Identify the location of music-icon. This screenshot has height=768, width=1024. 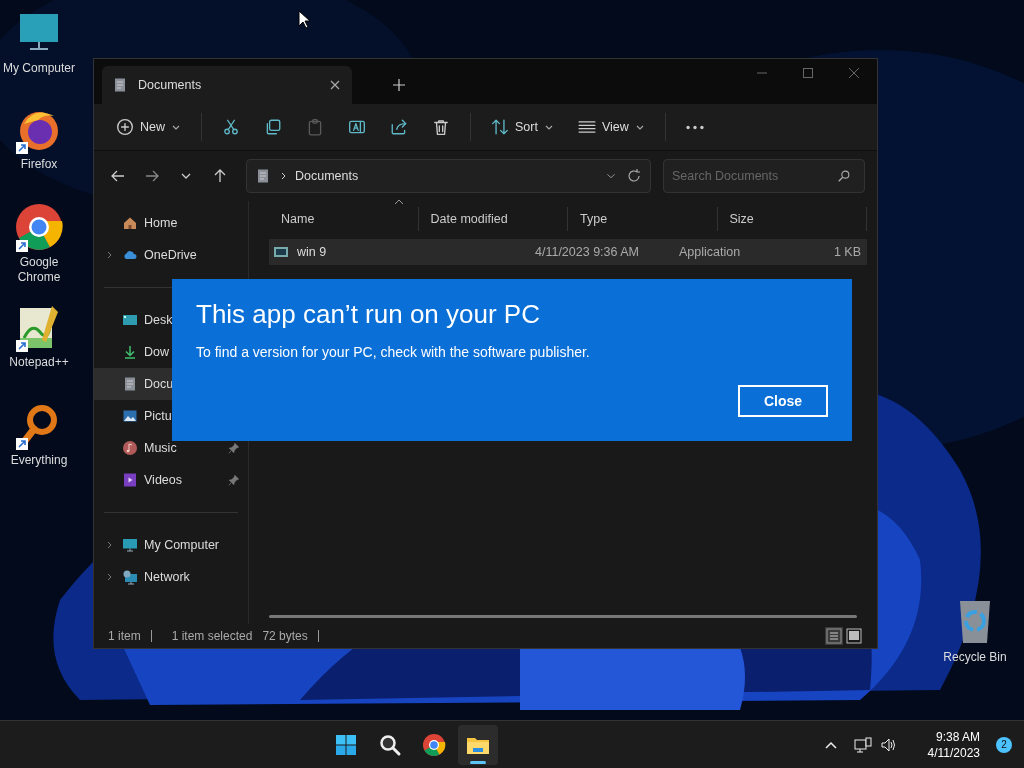
(130, 448).